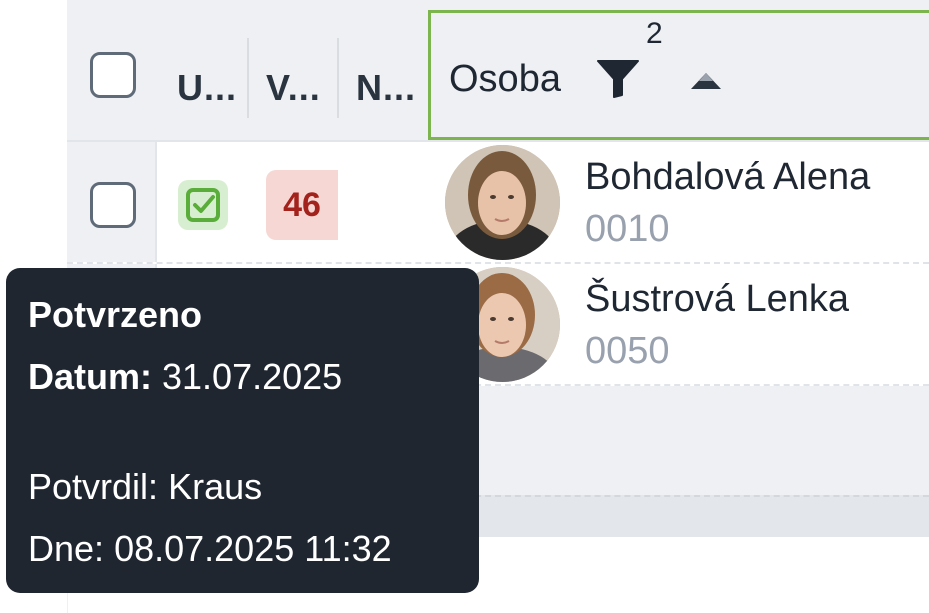 The image size is (929, 613). Describe the element at coordinates (678, 75) in the screenshot. I see `column-header-osoba: Osoba 2` at that location.